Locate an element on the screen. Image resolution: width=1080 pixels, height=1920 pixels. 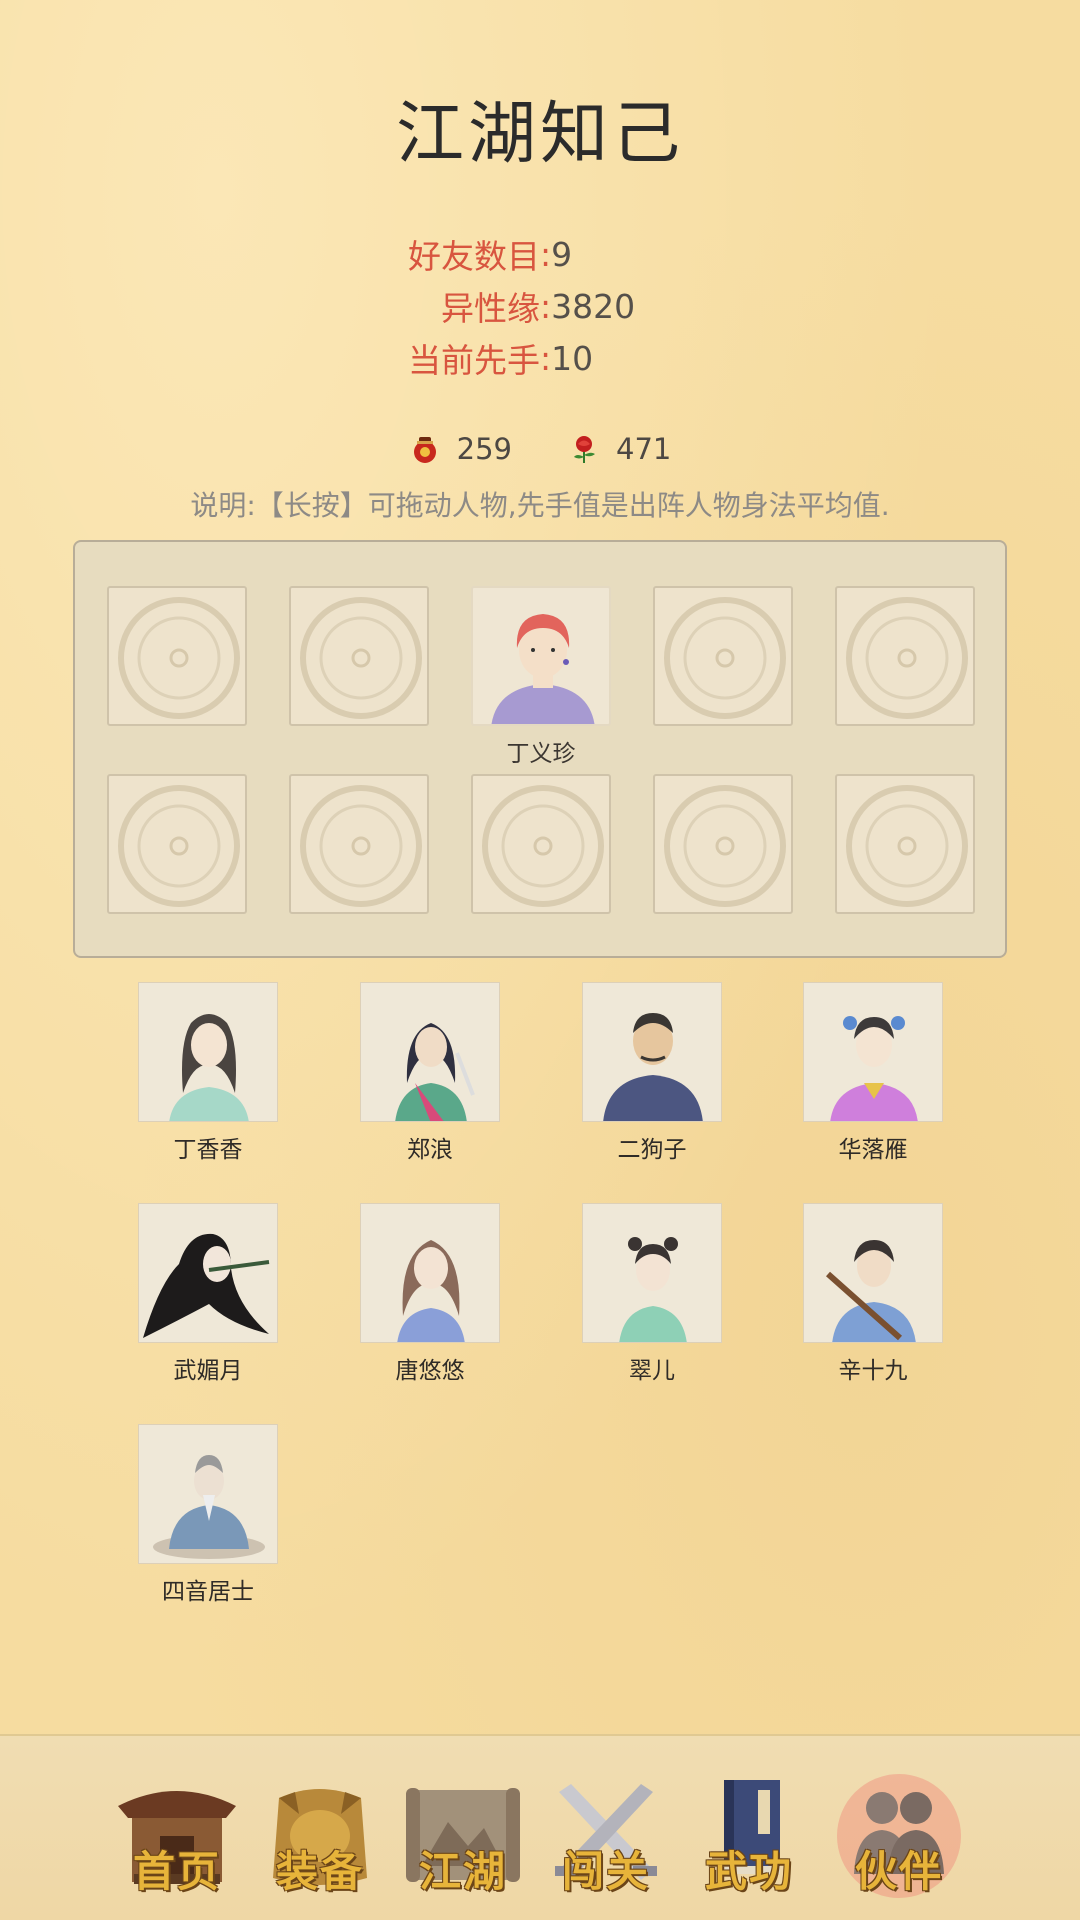
companion-name: 唐悠悠 is located at coordinates (430, 1371).